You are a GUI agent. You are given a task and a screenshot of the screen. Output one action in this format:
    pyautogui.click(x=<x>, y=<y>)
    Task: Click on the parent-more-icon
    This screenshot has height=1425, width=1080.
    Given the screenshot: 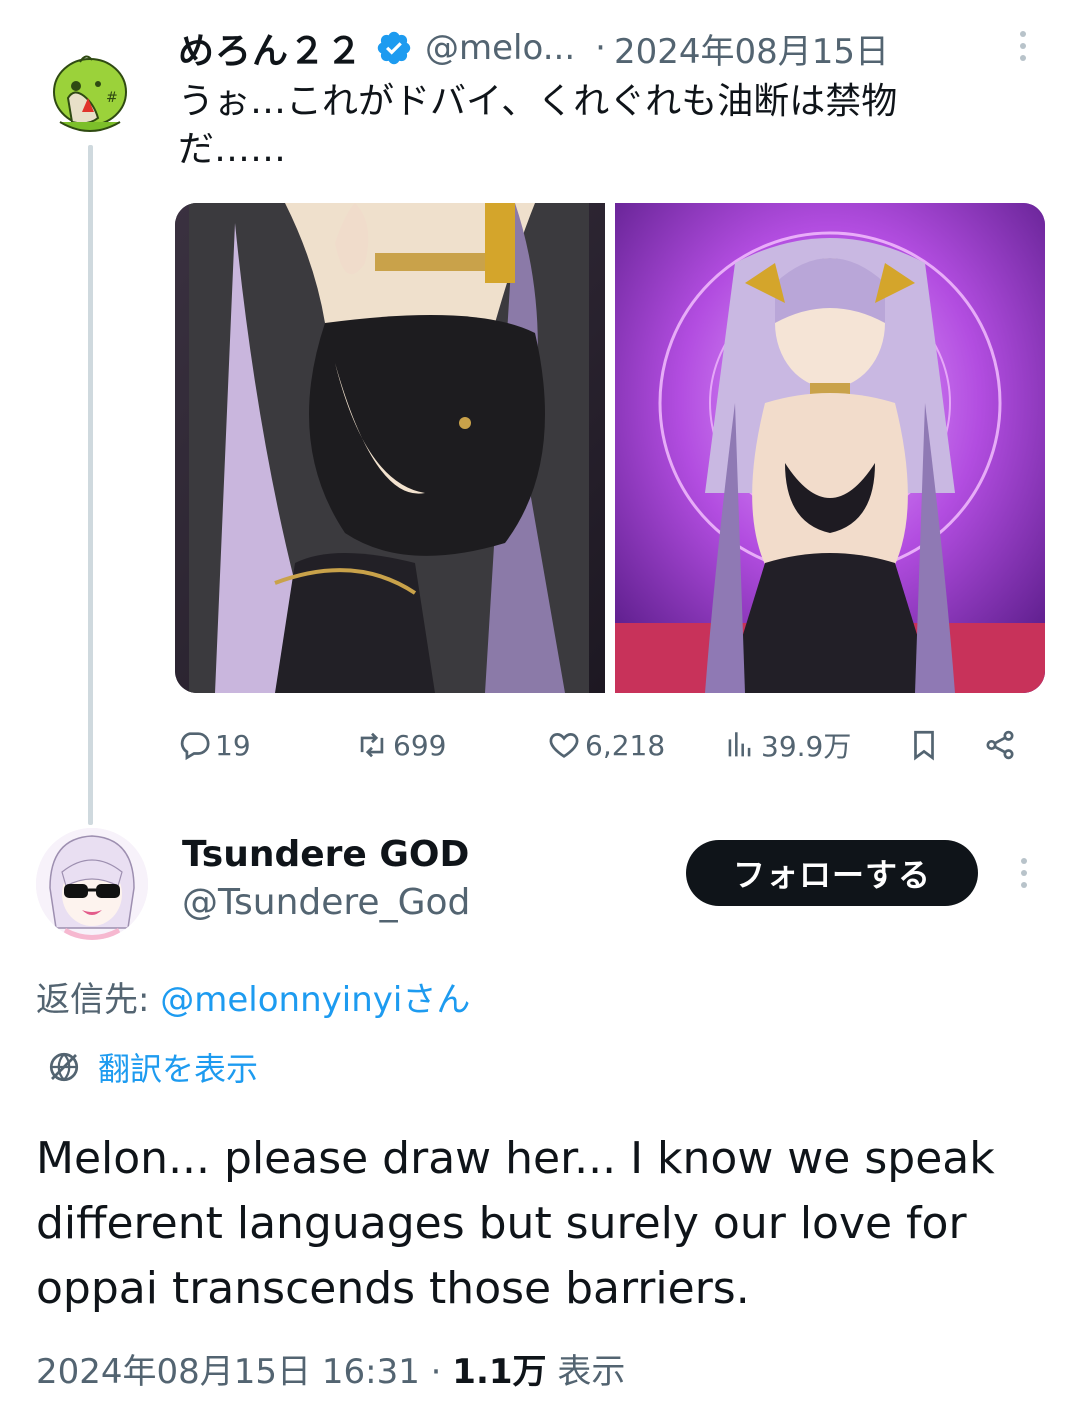 What is the action you would take?
    pyautogui.click(x=1023, y=48)
    